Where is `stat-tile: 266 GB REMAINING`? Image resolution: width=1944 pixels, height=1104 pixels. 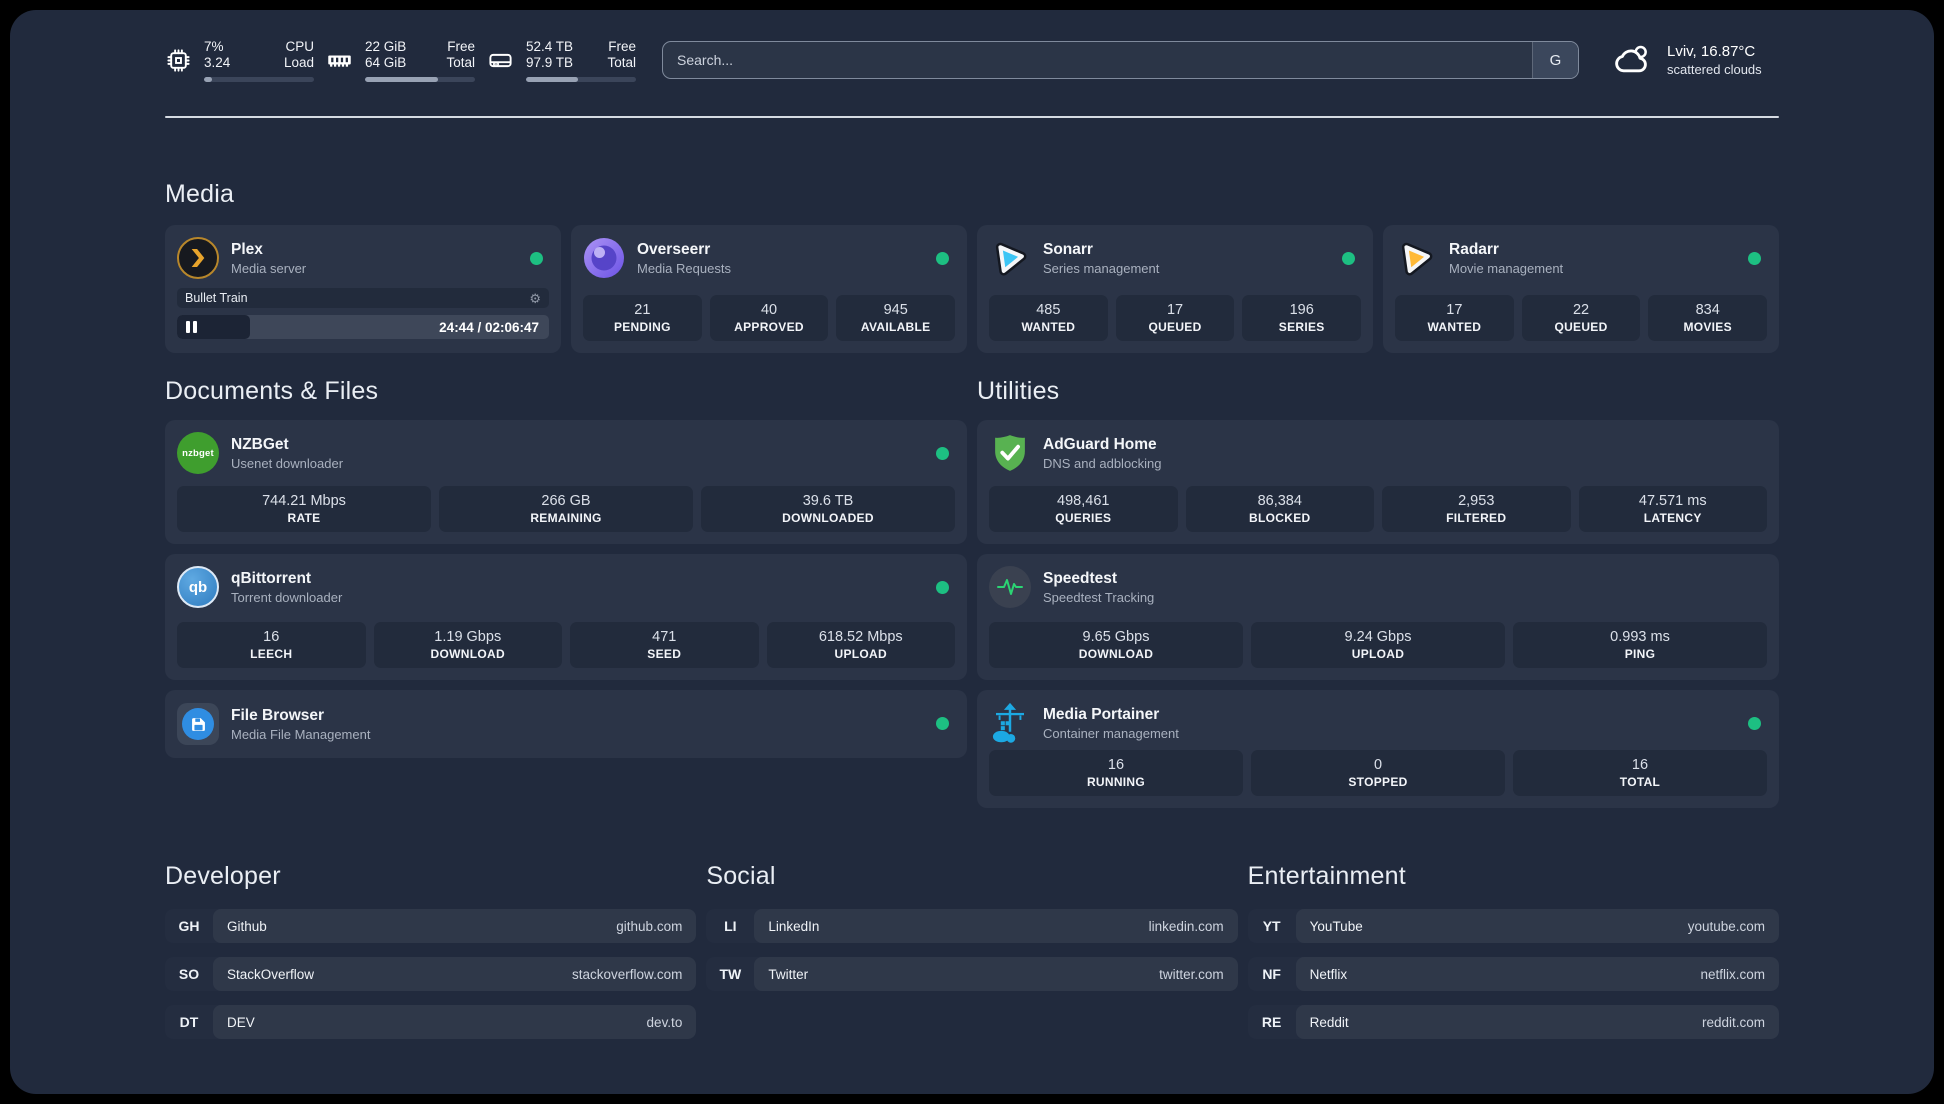
stat-tile: 266 GB REMAINING is located at coordinates (566, 509).